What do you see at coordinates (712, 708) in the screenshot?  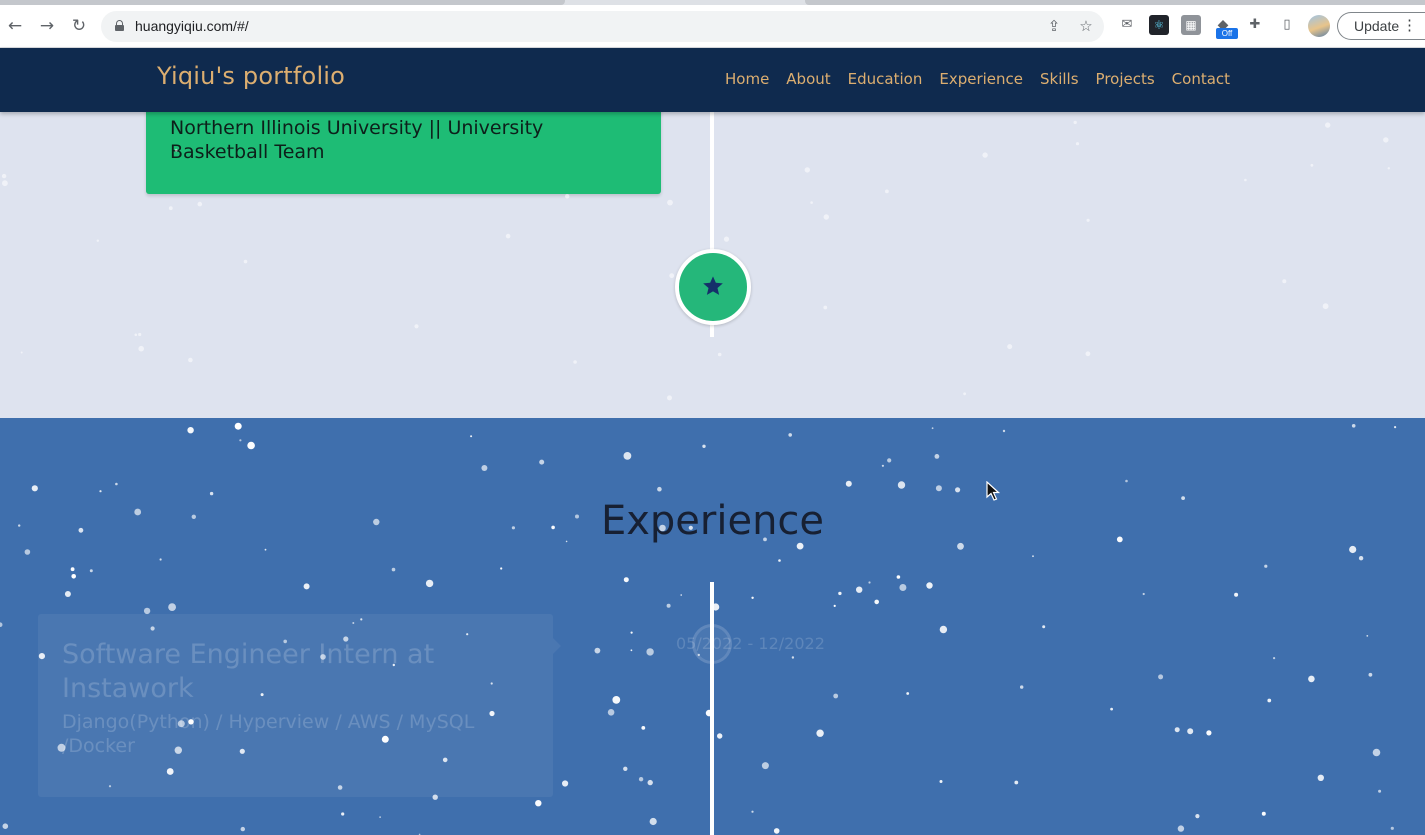 I see `timeline-line` at bounding box center [712, 708].